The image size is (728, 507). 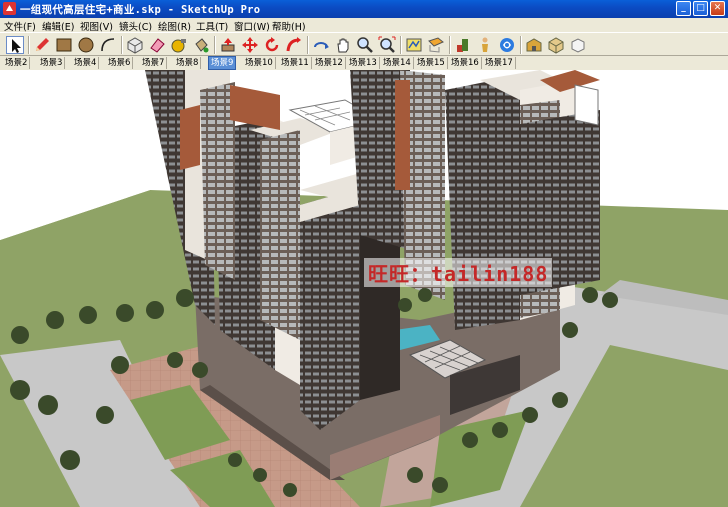 What do you see at coordinates (58, 26) in the screenshot?
I see `menu-edit: 编辑(E)` at bounding box center [58, 26].